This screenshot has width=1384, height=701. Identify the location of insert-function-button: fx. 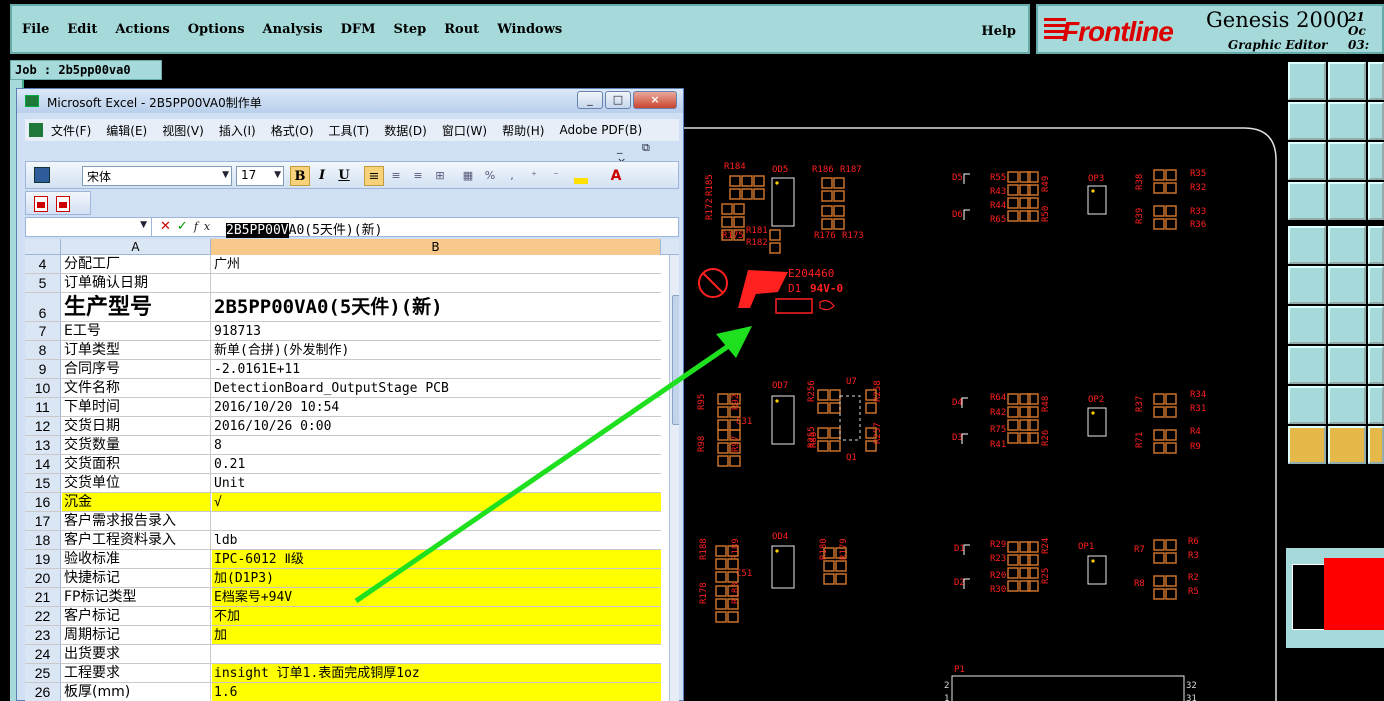
(205, 226).